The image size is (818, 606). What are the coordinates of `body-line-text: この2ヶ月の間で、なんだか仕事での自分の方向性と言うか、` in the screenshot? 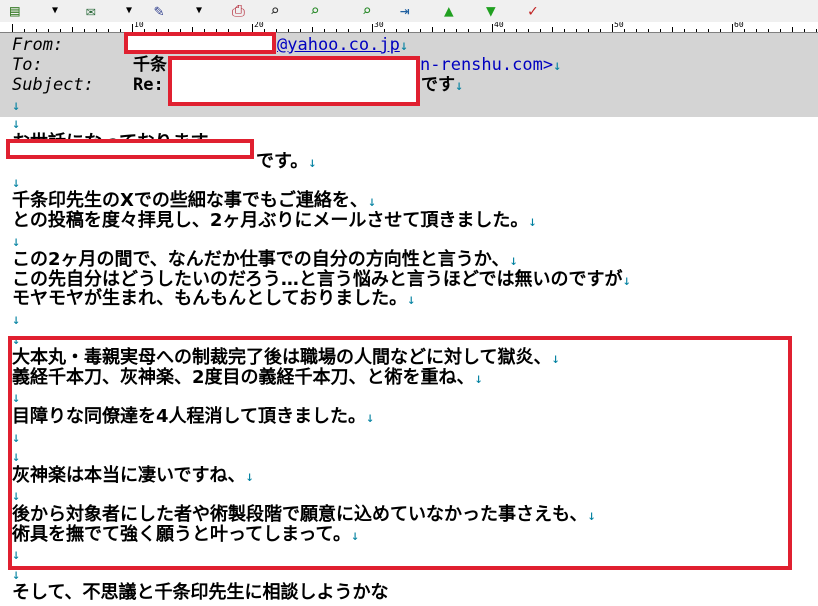 It's located at (261, 260).